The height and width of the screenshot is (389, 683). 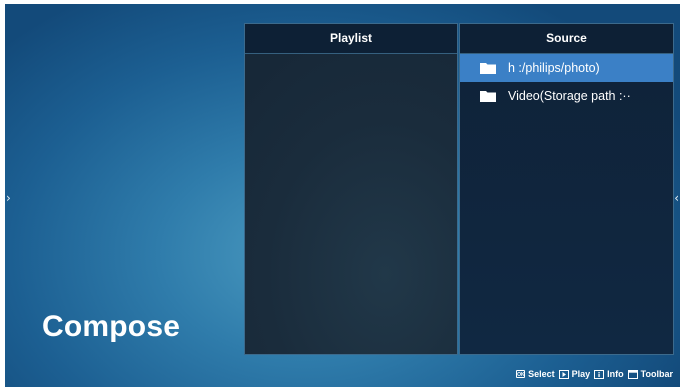 I want to click on chevron-left-icon: ‹, so click(x=676, y=198).